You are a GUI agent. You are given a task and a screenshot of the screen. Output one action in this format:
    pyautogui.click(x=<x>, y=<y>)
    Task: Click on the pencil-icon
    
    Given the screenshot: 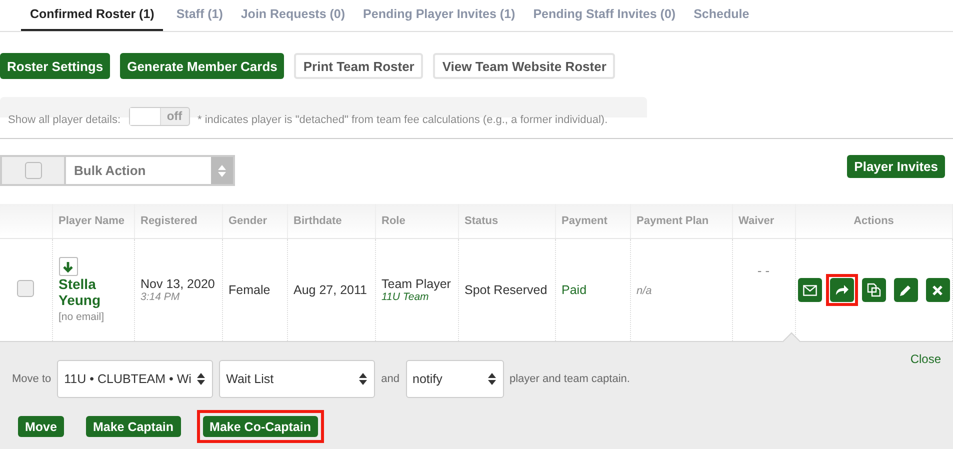 What is the action you would take?
    pyautogui.click(x=905, y=290)
    